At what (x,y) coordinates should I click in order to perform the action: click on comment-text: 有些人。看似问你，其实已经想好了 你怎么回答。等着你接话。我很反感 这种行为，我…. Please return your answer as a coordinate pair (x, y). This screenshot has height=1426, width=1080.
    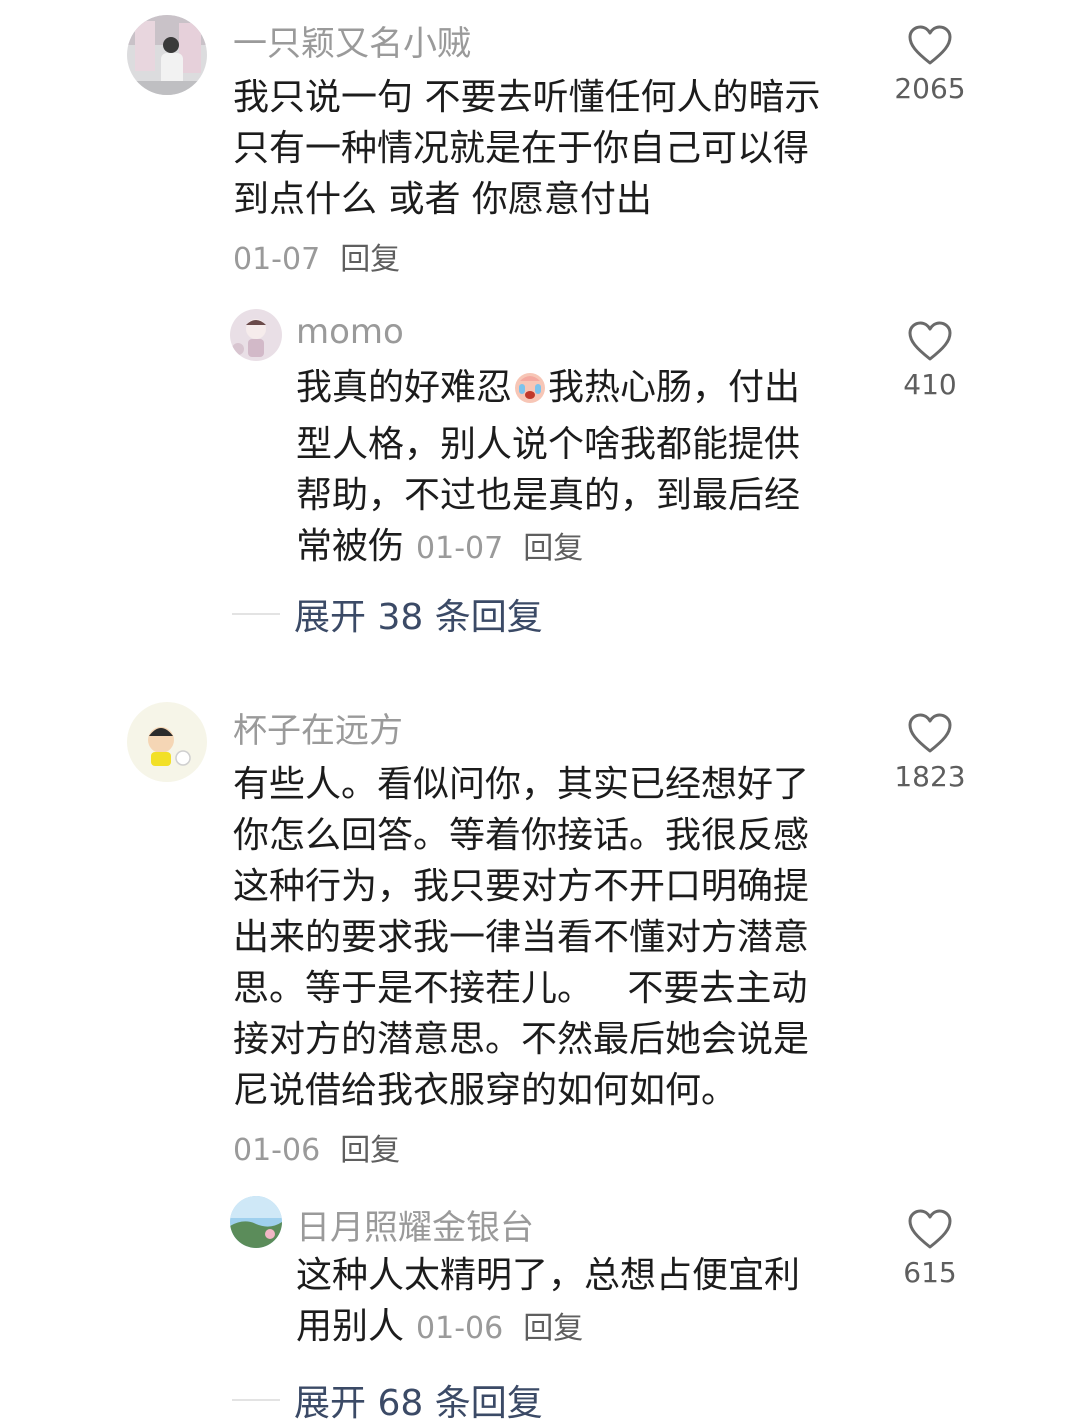
    Looking at the image, I should click on (521, 937).